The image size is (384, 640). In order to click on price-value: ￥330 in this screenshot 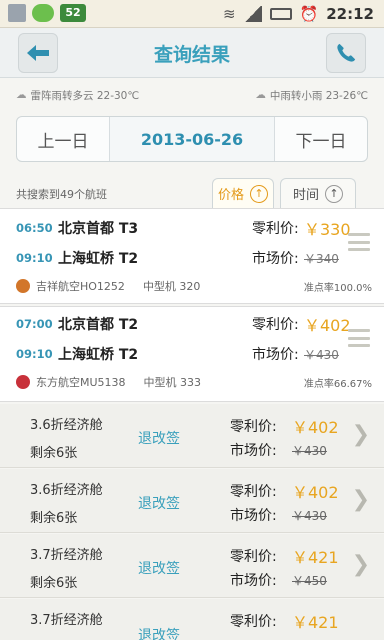, I will do `click(327, 229)`.